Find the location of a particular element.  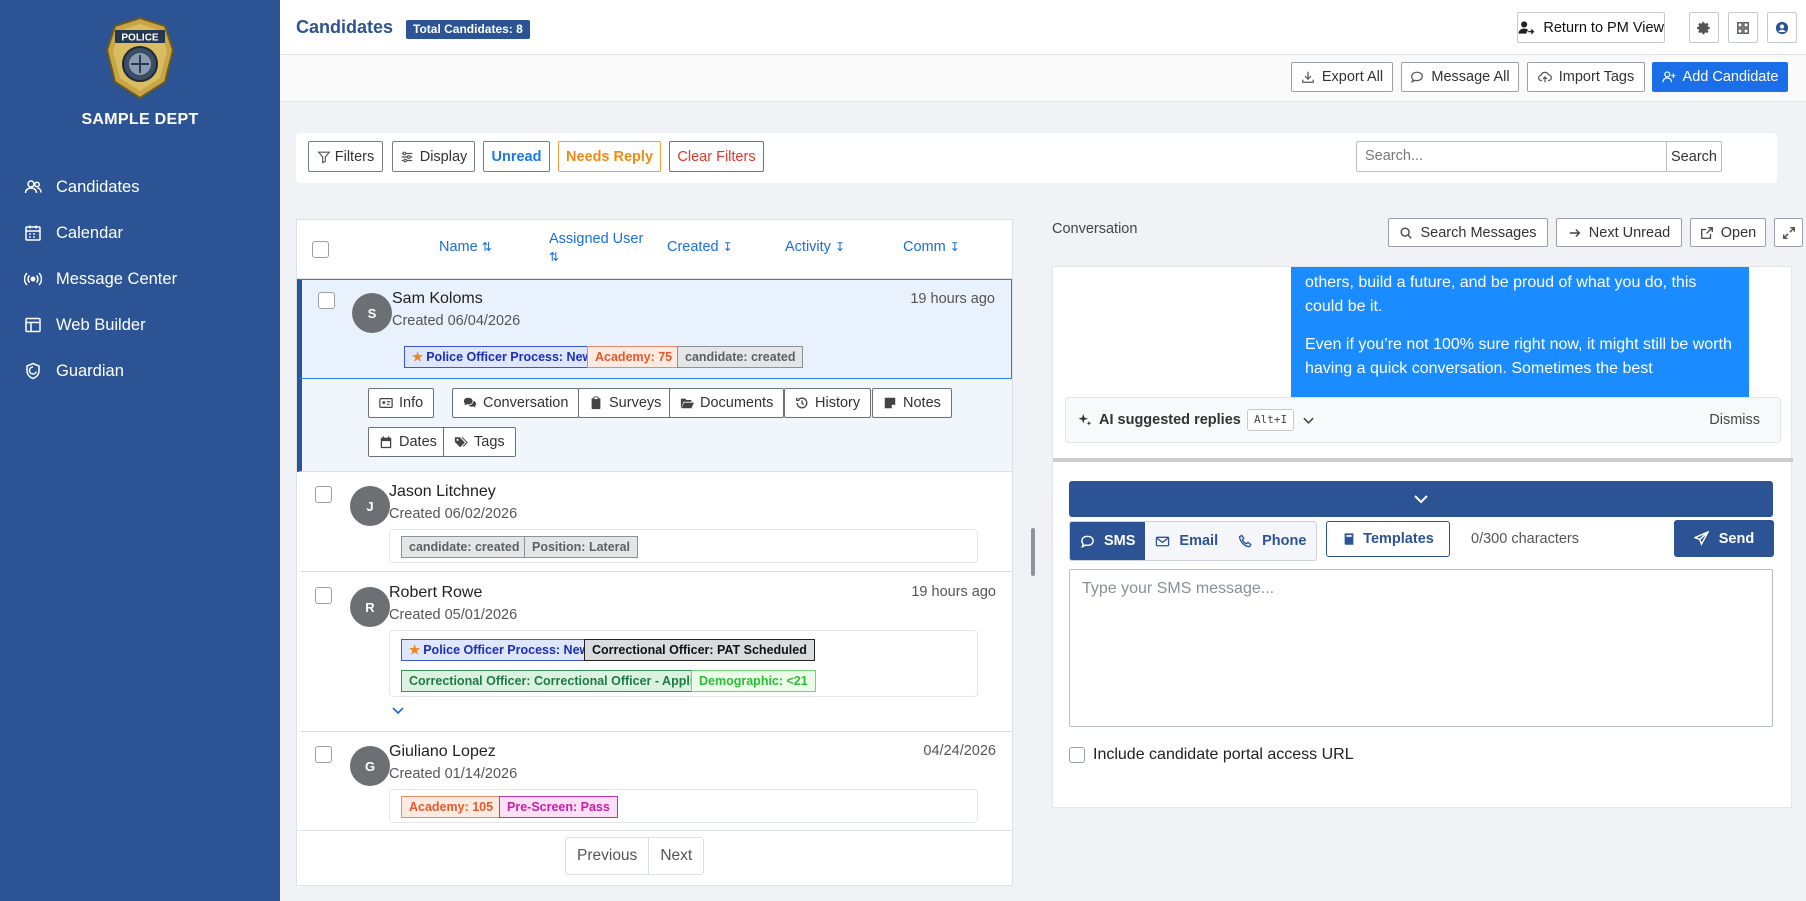

broadcast-icon is located at coordinates (33, 279).